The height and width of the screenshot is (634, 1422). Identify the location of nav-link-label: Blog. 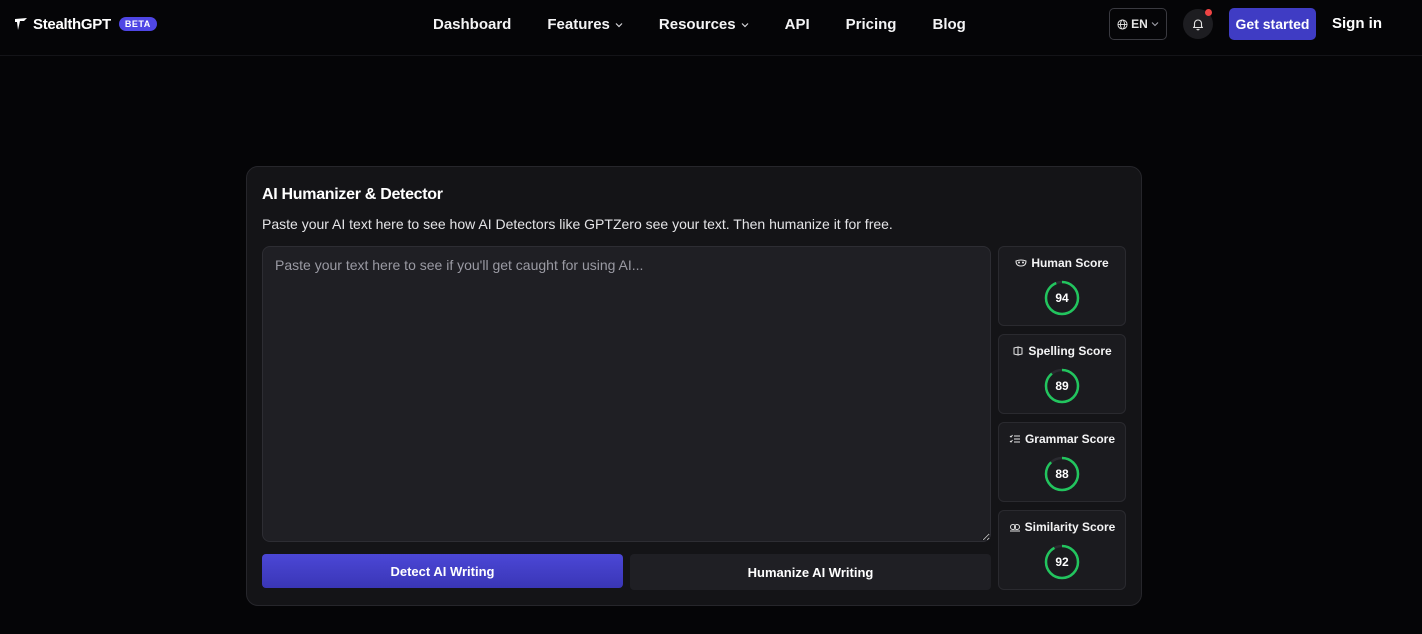
(949, 24).